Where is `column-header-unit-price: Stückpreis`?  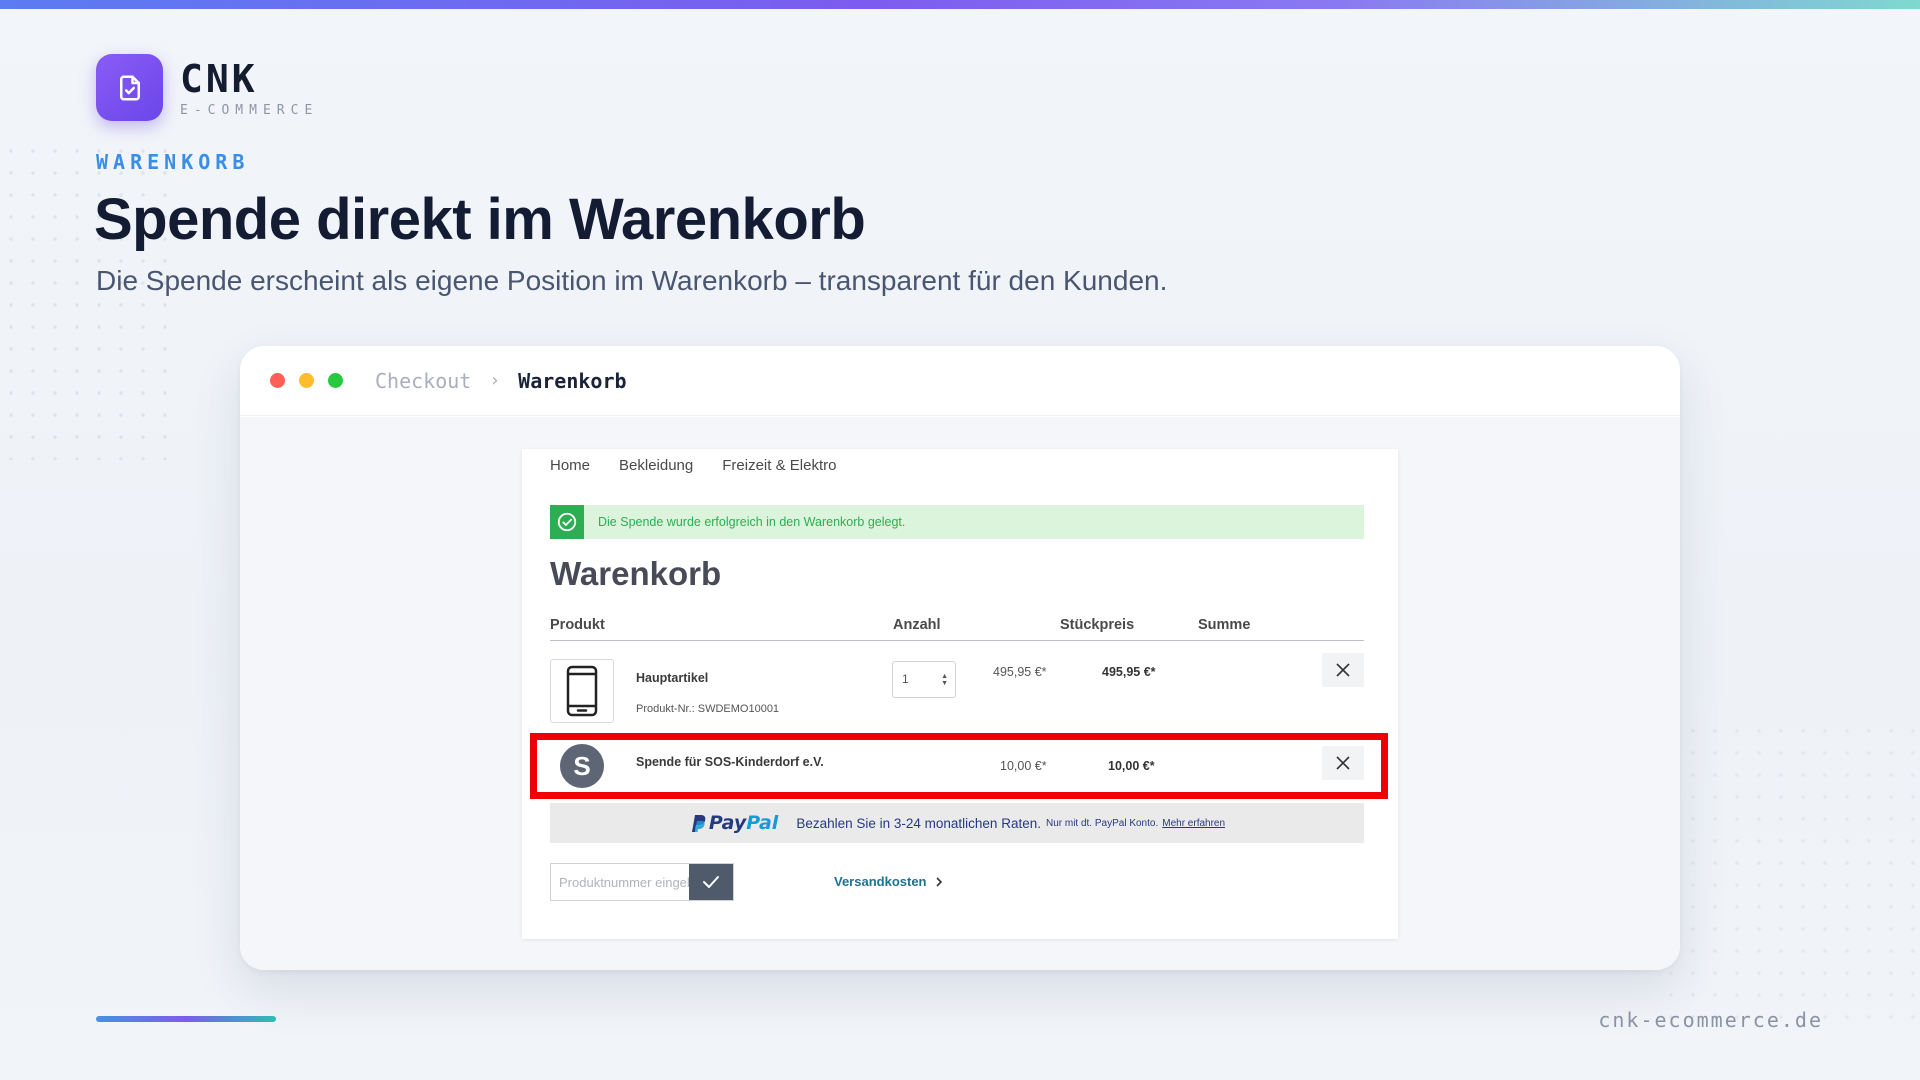 column-header-unit-price: Stückpreis is located at coordinates (1097, 625).